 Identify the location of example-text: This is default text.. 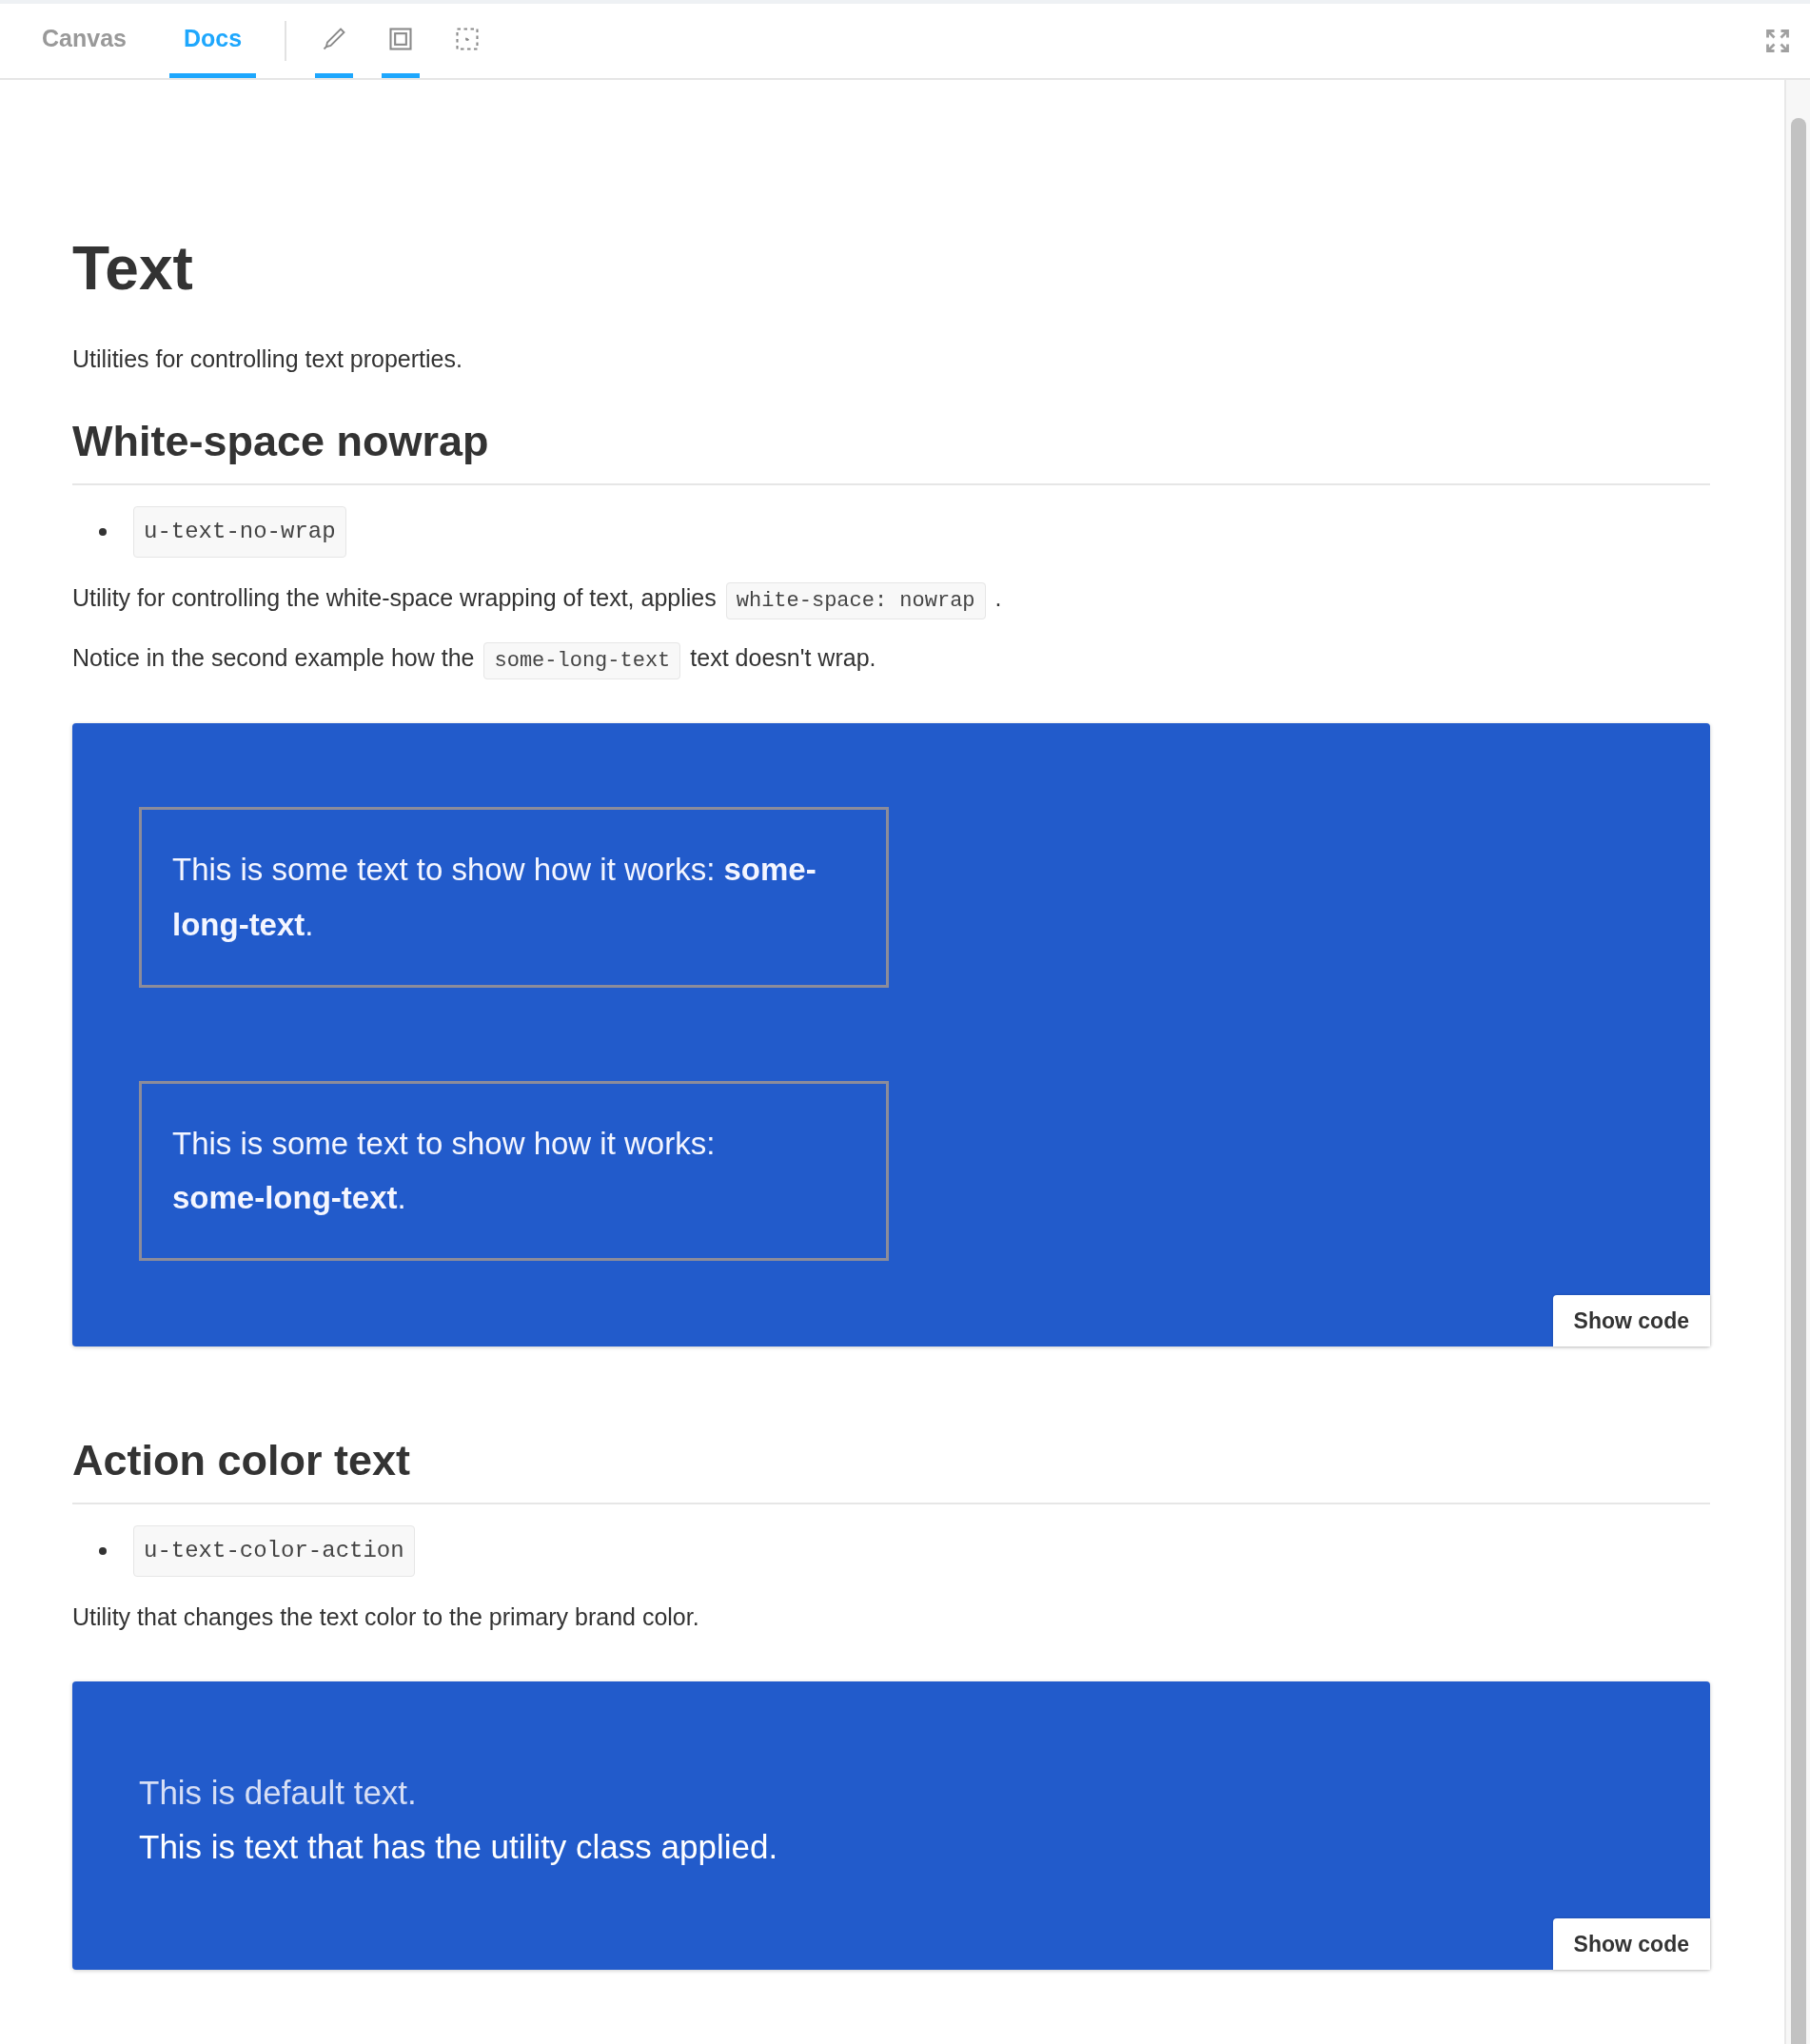
(278, 1793).